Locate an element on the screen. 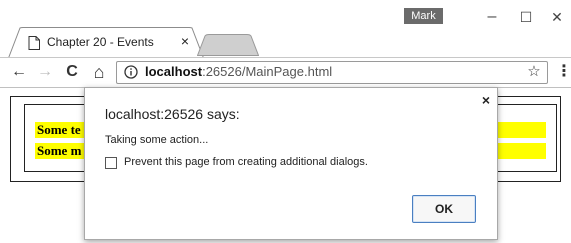 Image resolution: width=571 pixels, height=243 pixels. ok-button: OK is located at coordinates (444, 209).